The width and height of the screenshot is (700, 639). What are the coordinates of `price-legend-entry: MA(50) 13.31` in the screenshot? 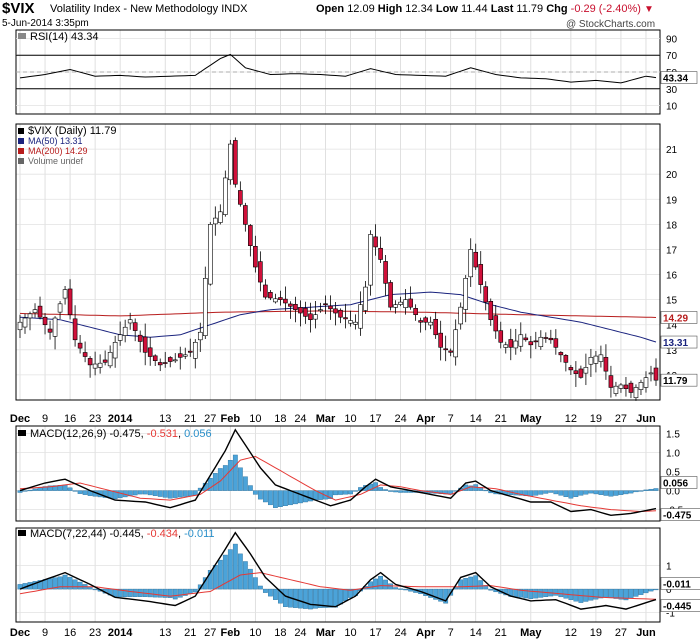 It's located at (55, 141).